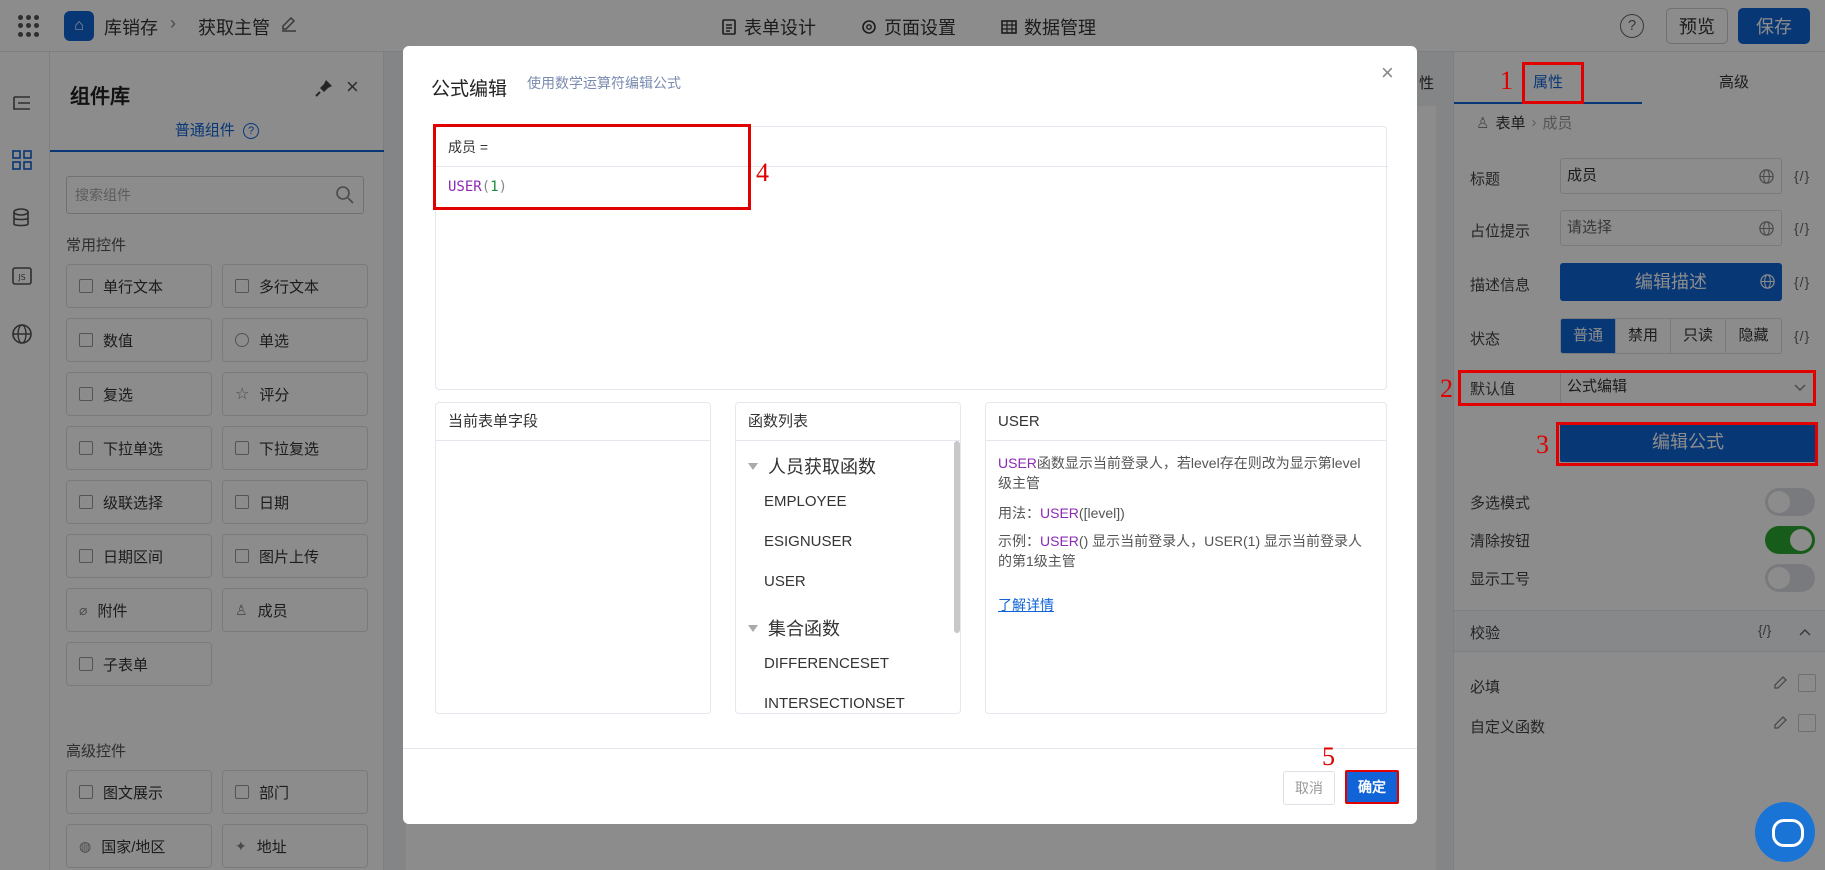 This screenshot has height=870, width=1825. I want to click on annotation-number-5: 5, so click(1328, 756).